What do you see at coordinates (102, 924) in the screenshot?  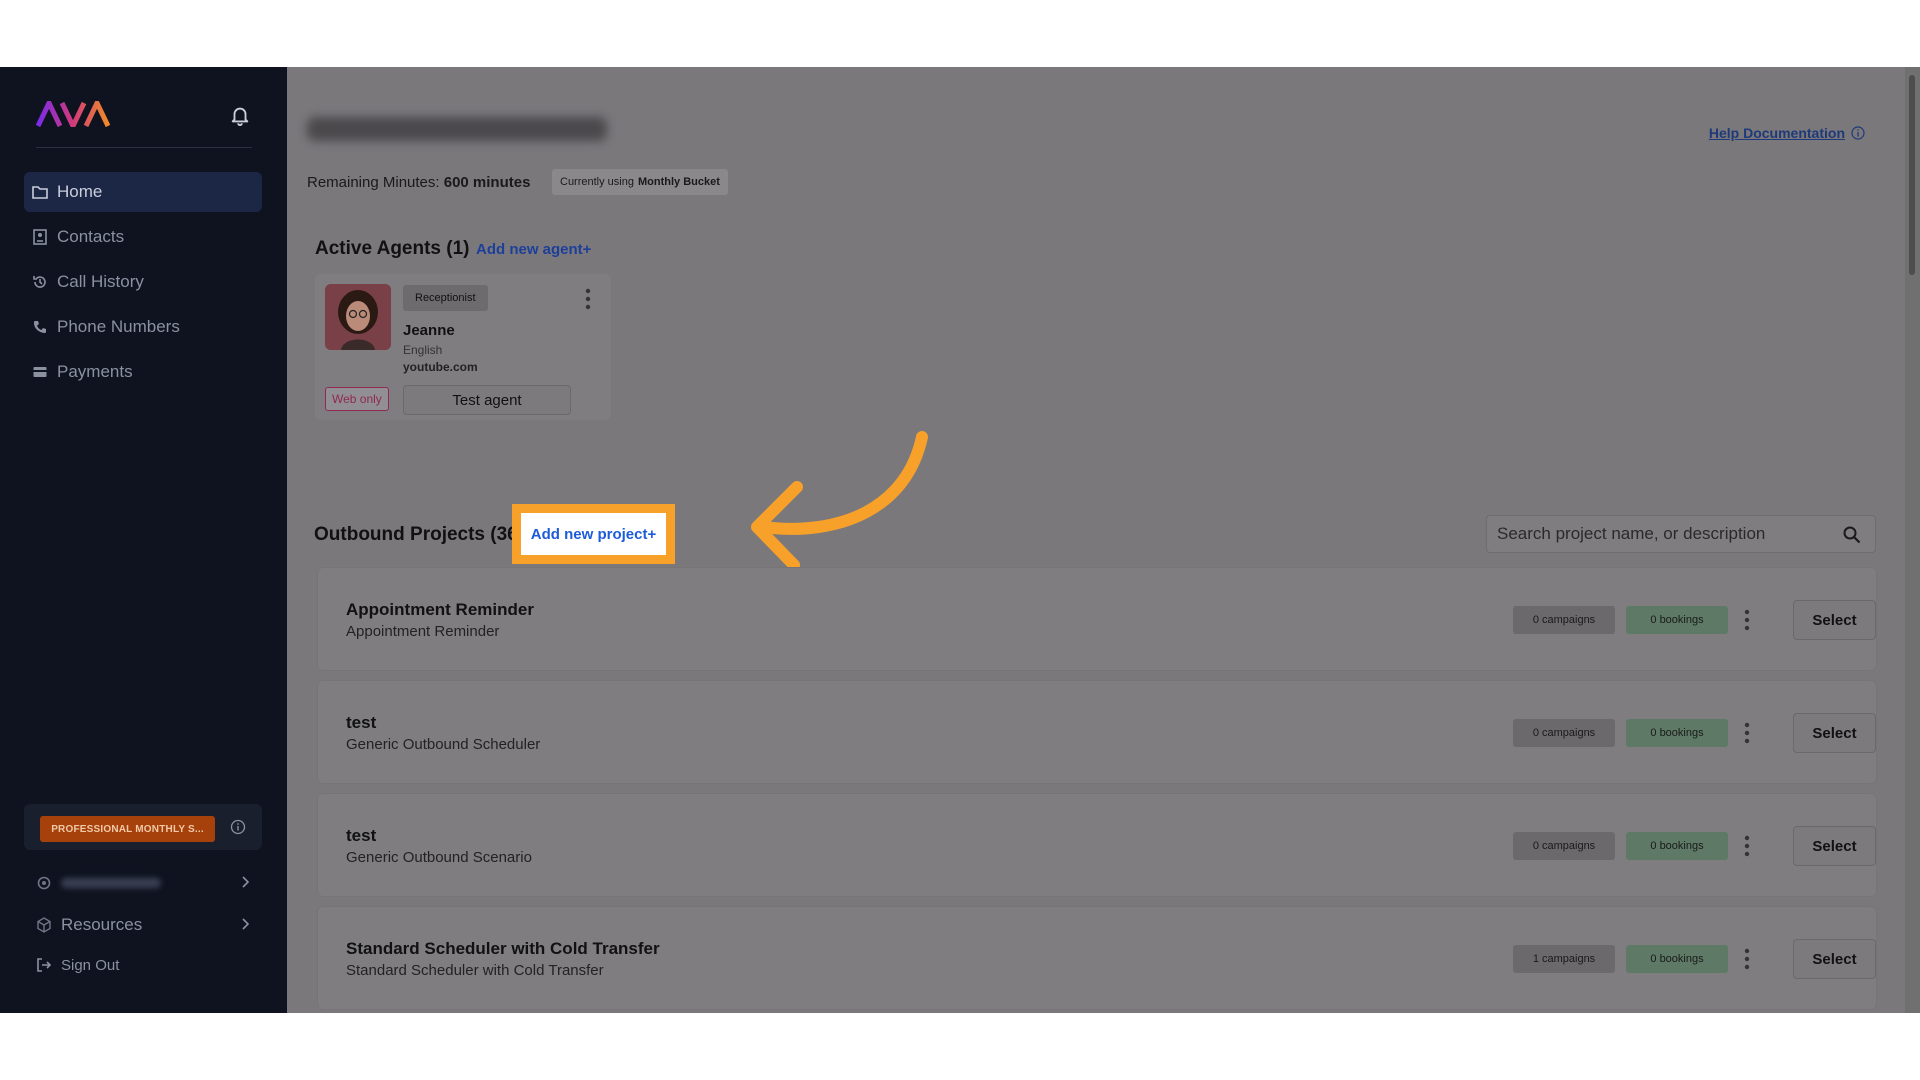 I see `resources-label: Resources` at bounding box center [102, 924].